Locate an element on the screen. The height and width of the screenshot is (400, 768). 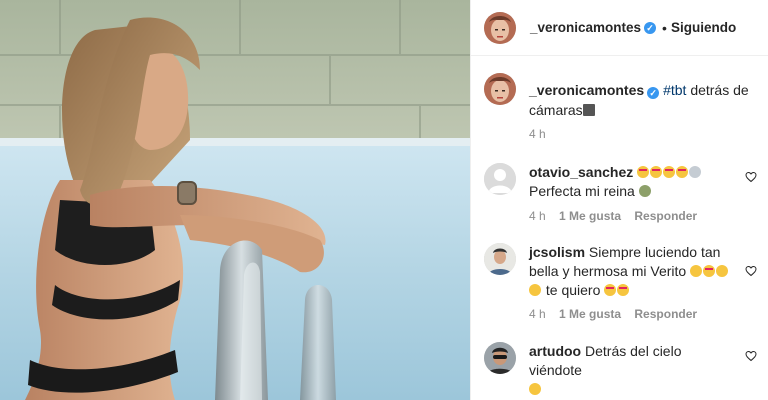
comment-text-block: artudoo Detrás del cielo viéndote is located at coordinates (633, 370).